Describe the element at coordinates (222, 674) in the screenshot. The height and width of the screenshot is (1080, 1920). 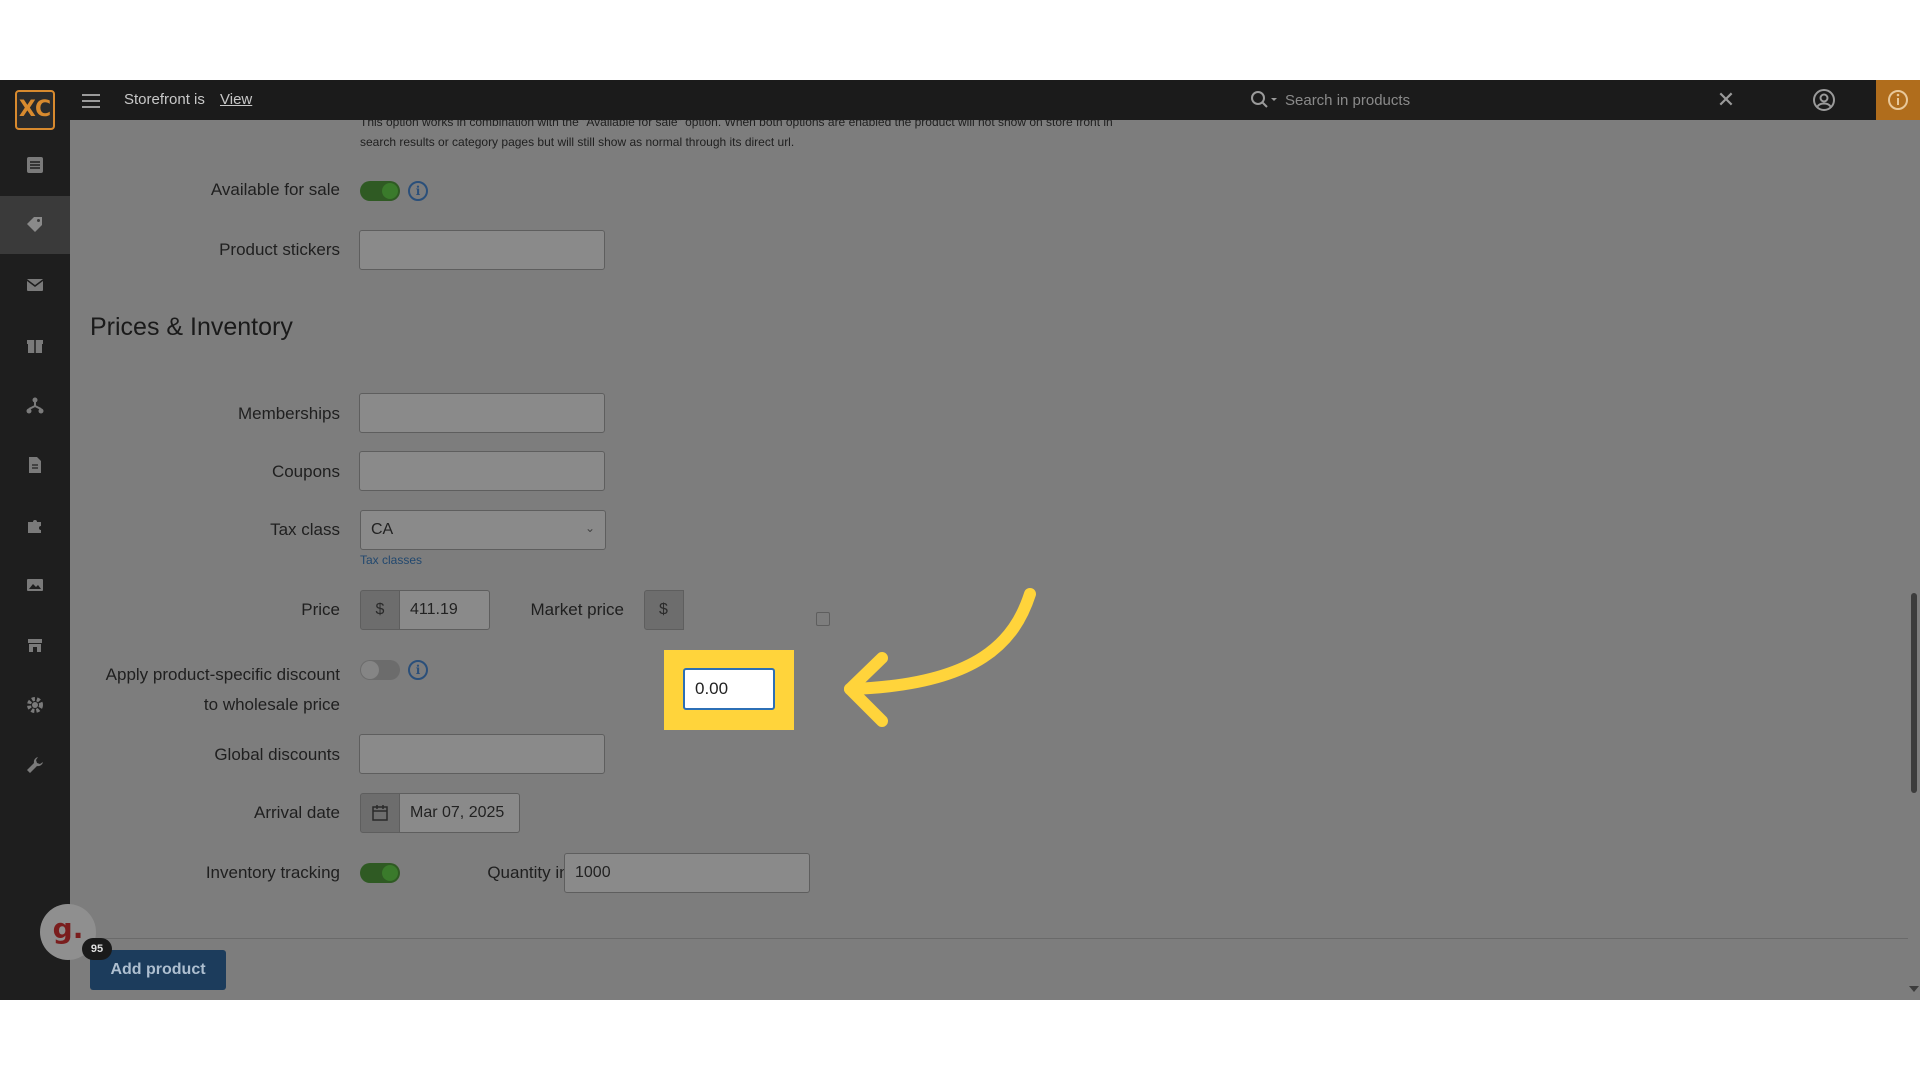
I see `wholesale-discount-label-line1: Apply product-specific discount` at that location.